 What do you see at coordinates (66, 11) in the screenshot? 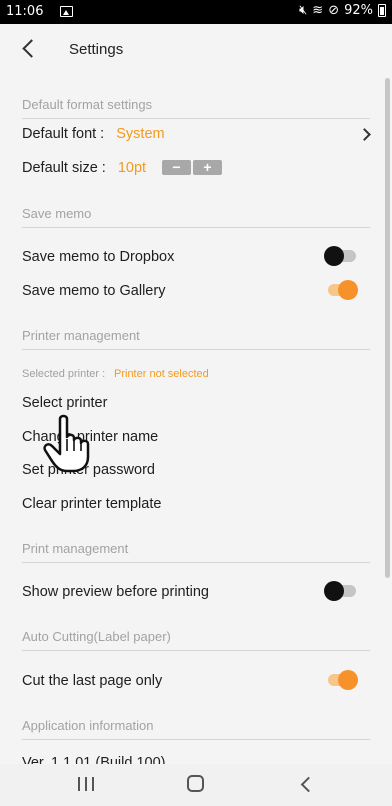
I see `gallery-icon` at bounding box center [66, 11].